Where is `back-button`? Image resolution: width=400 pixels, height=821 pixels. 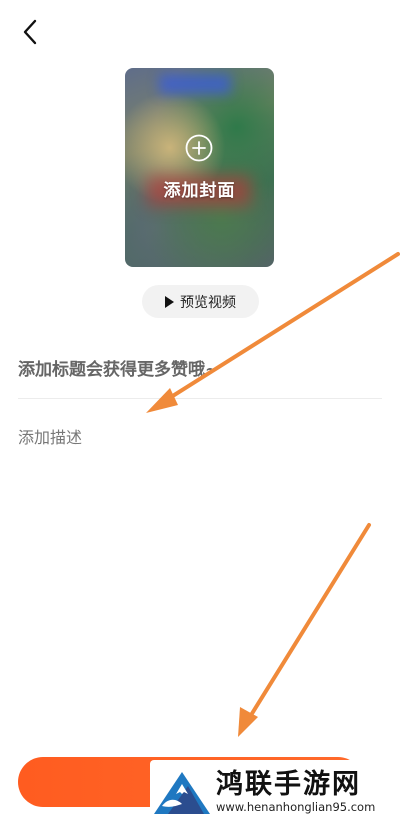
back-button is located at coordinates (30, 32).